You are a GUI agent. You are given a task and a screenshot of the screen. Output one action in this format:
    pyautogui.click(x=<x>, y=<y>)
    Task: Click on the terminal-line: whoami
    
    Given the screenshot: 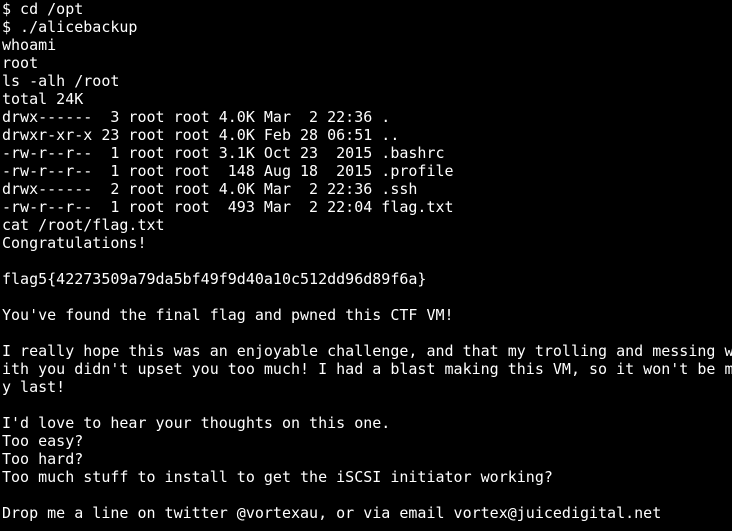 What is the action you would take?
    pyautogui.click(x=29, y=45)
    